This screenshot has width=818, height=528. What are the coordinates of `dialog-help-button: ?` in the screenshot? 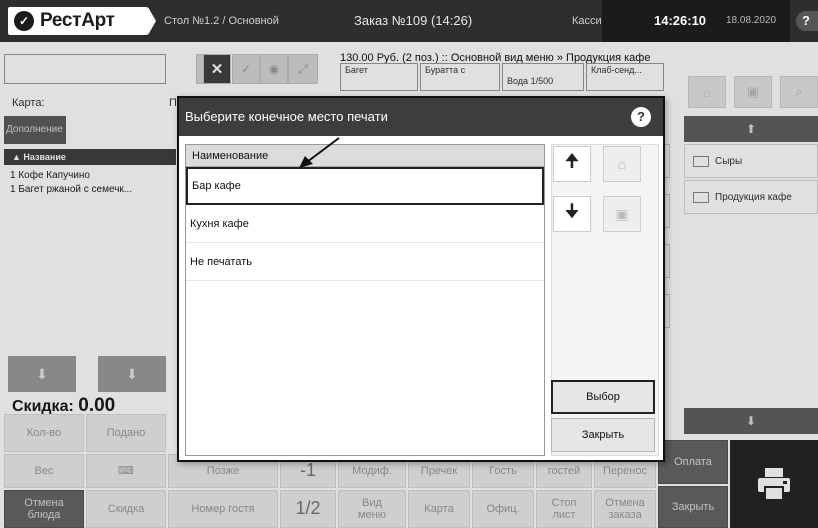 It's located at (641, 117).